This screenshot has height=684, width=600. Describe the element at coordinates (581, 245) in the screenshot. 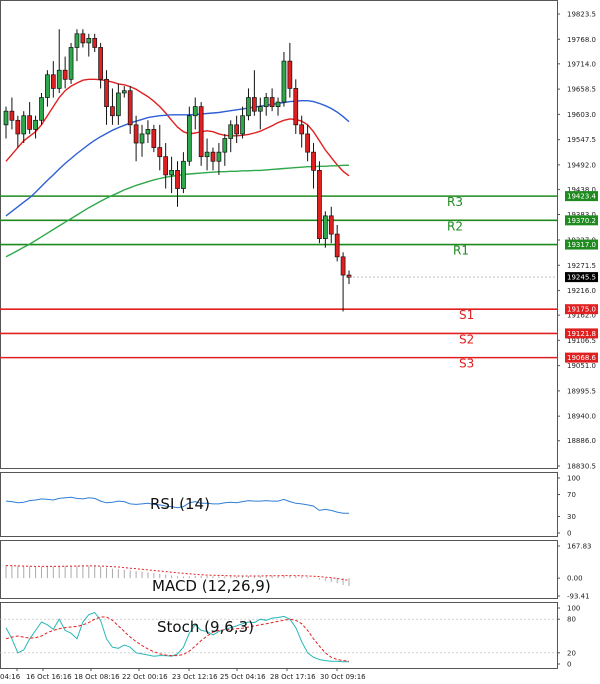

I see `level-tag-text: 19317.0` at that location.